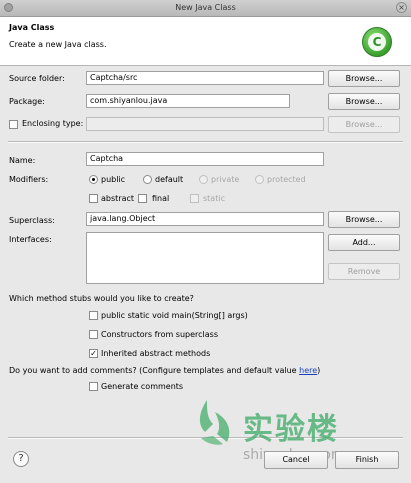 This screenshot has width=411, height=483. What do you see at coordinates (58, 44) in the screenshot?
I see `wizard-subtitle: Create a new Java class.` at bounding box center [58, 44].